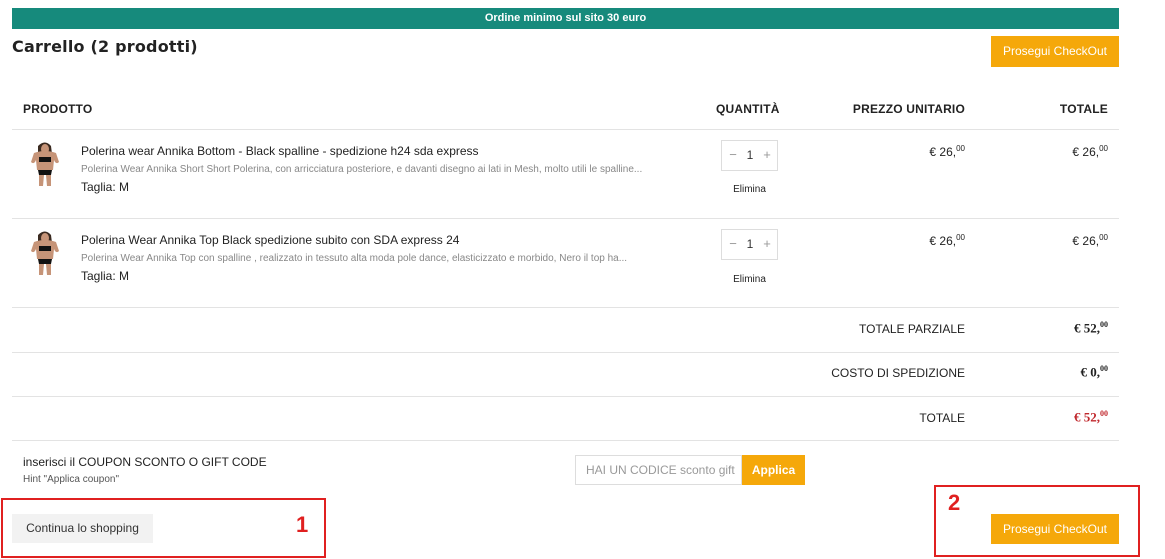 This screenshot has width=1165, height=559. Describe the element at coordinates (1104, 324) in the screenshot. I see `subtotal-cents: 00` at that location.